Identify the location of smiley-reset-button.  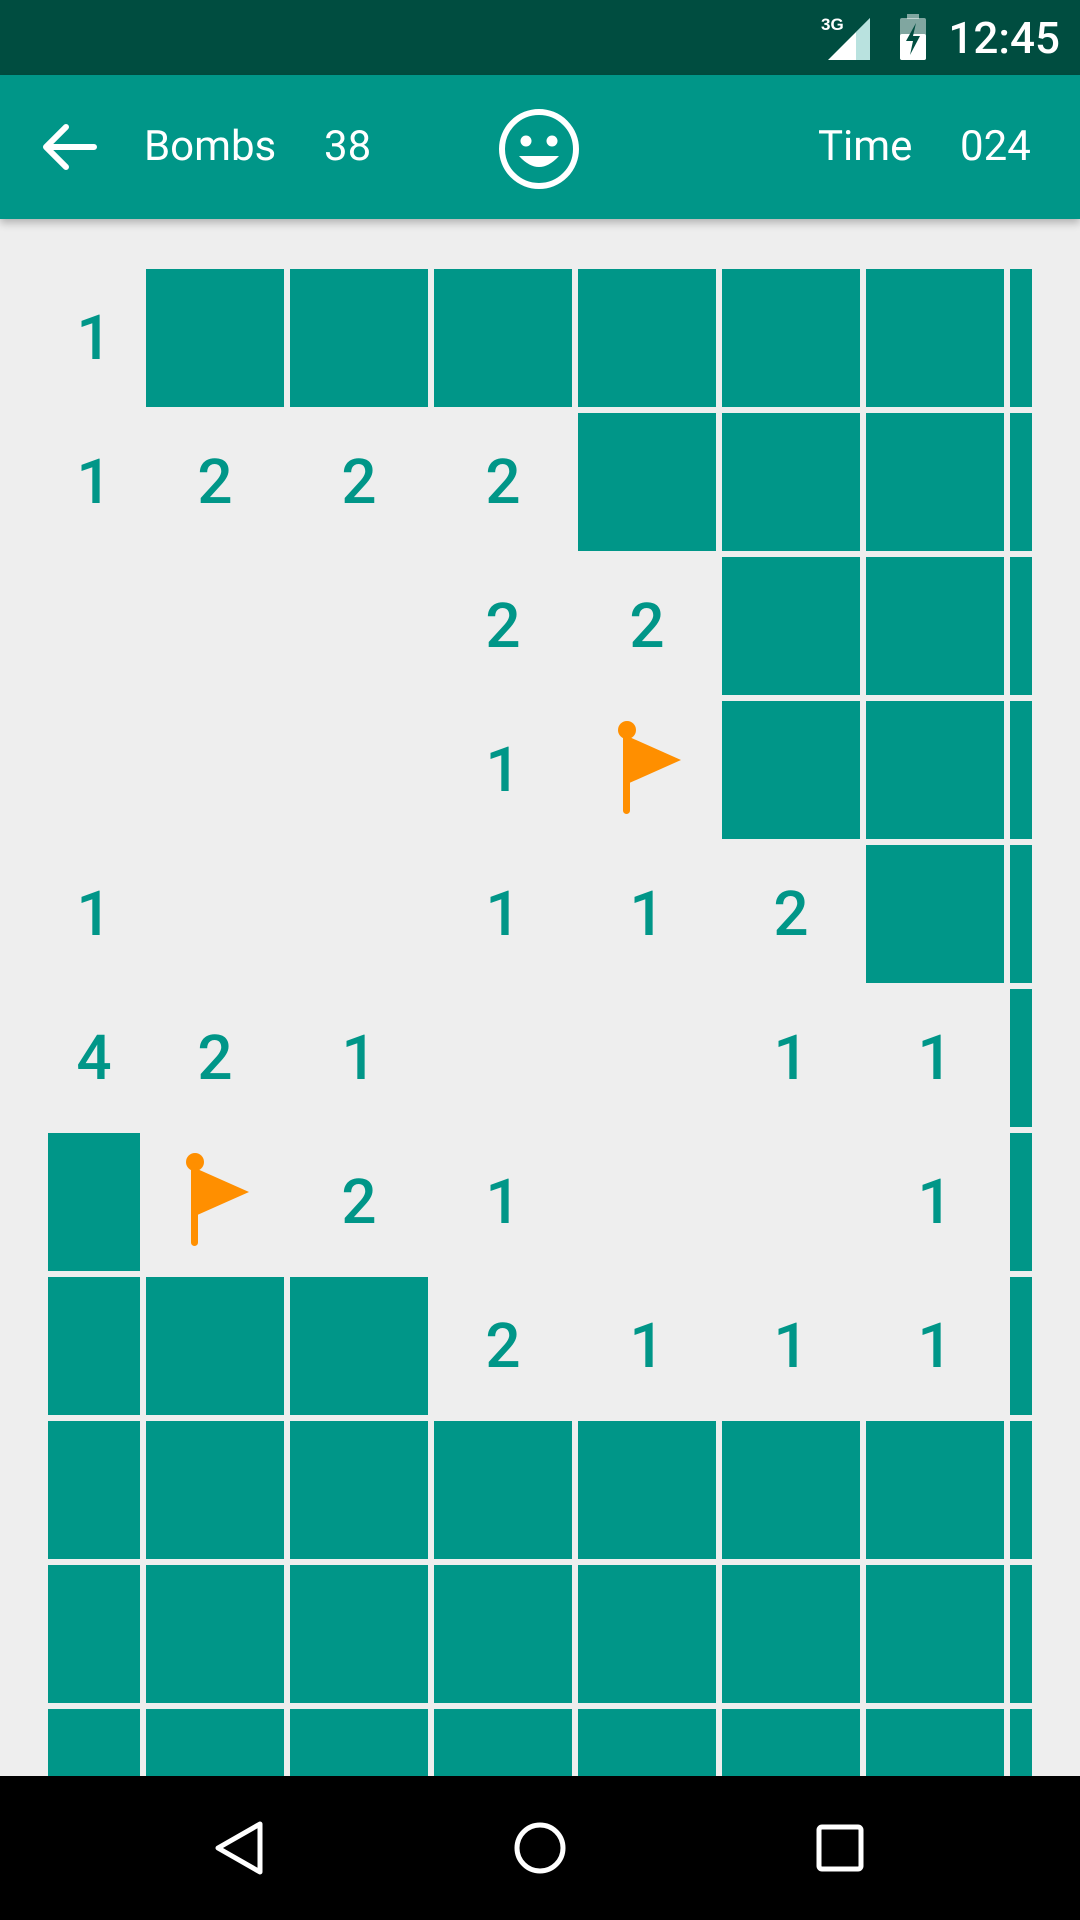
(539, 149).